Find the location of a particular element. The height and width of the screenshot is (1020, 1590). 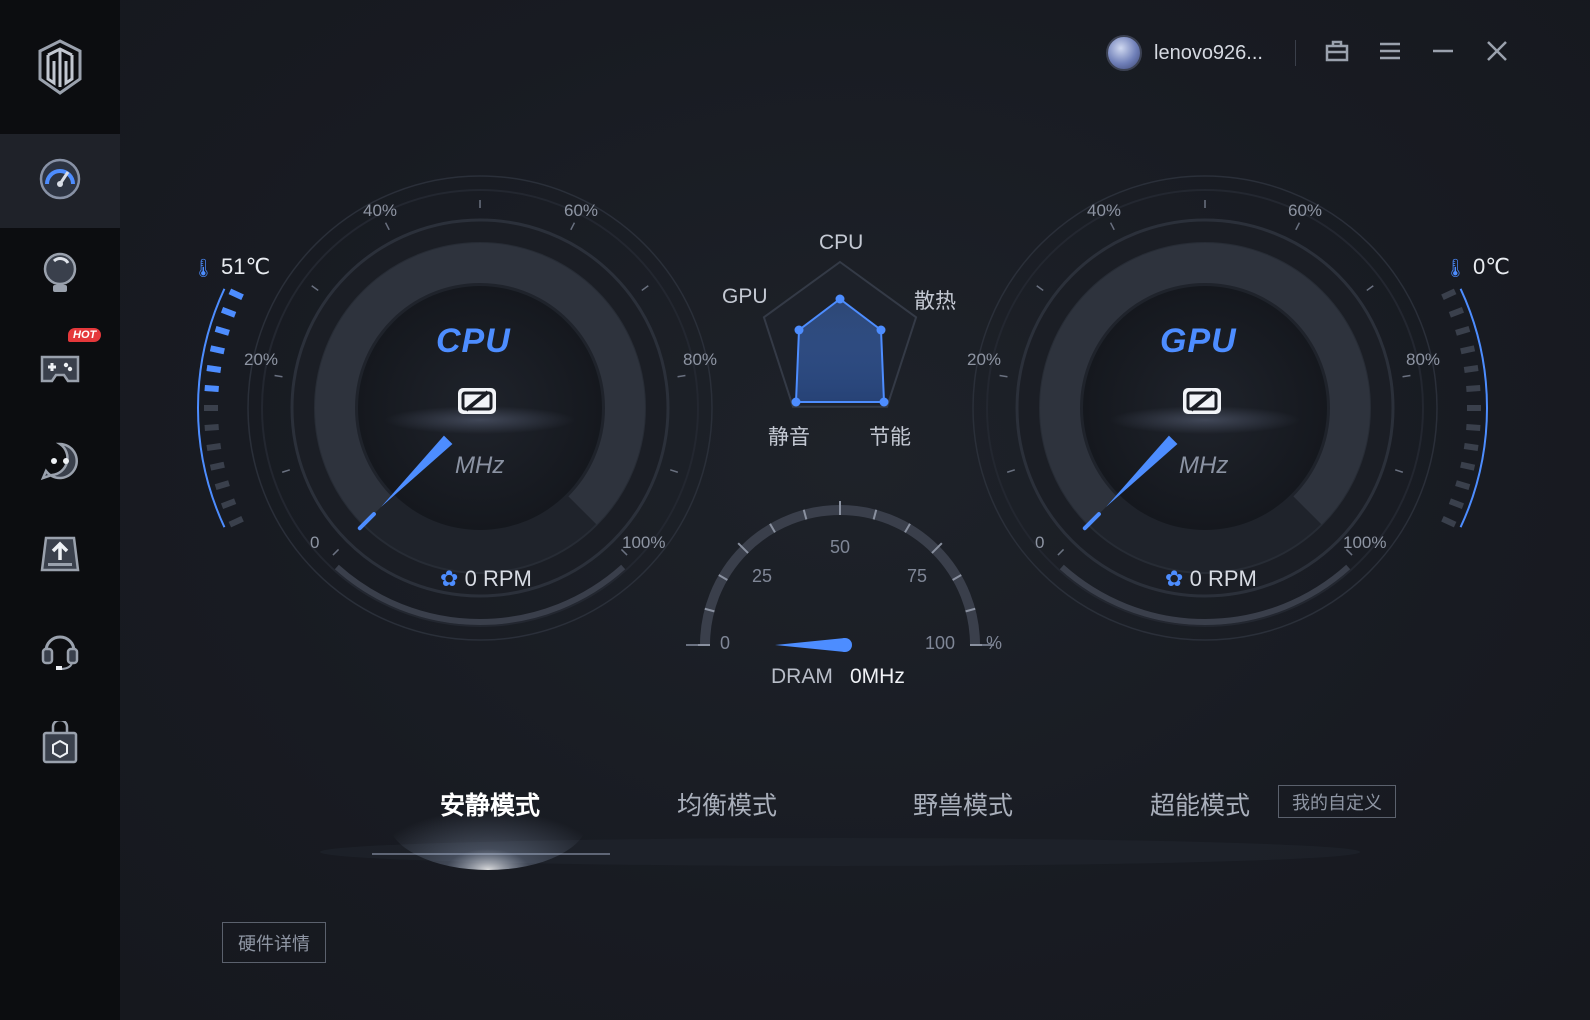

gpu-title: GPU is located at coordinates (1198, 341).